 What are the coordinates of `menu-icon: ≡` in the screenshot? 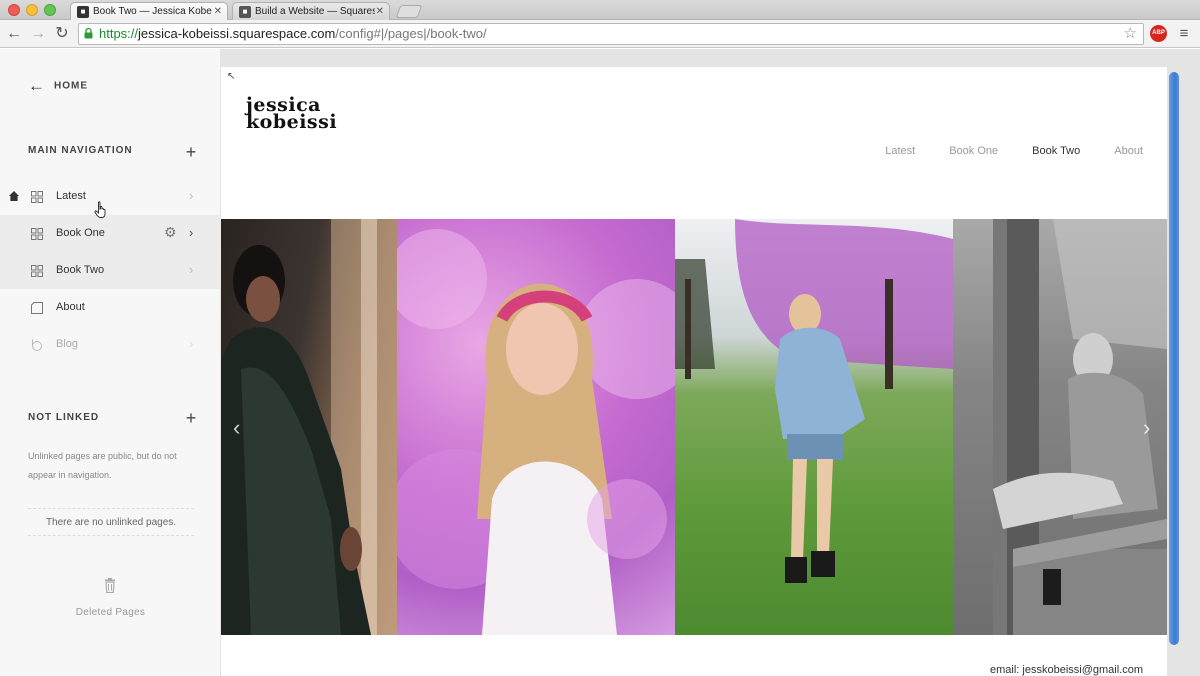 It's located at (1184, 33).